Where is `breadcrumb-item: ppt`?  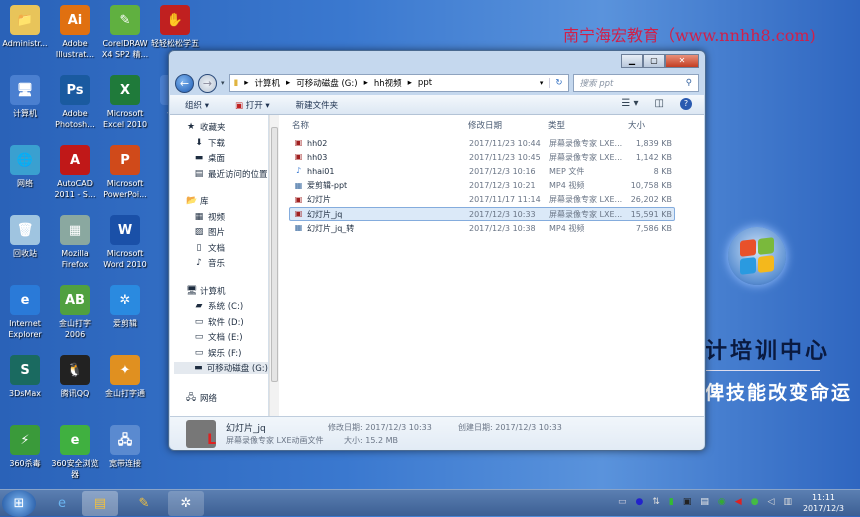 breadcrumb-item: ppt is located at coordinates (425, 83).